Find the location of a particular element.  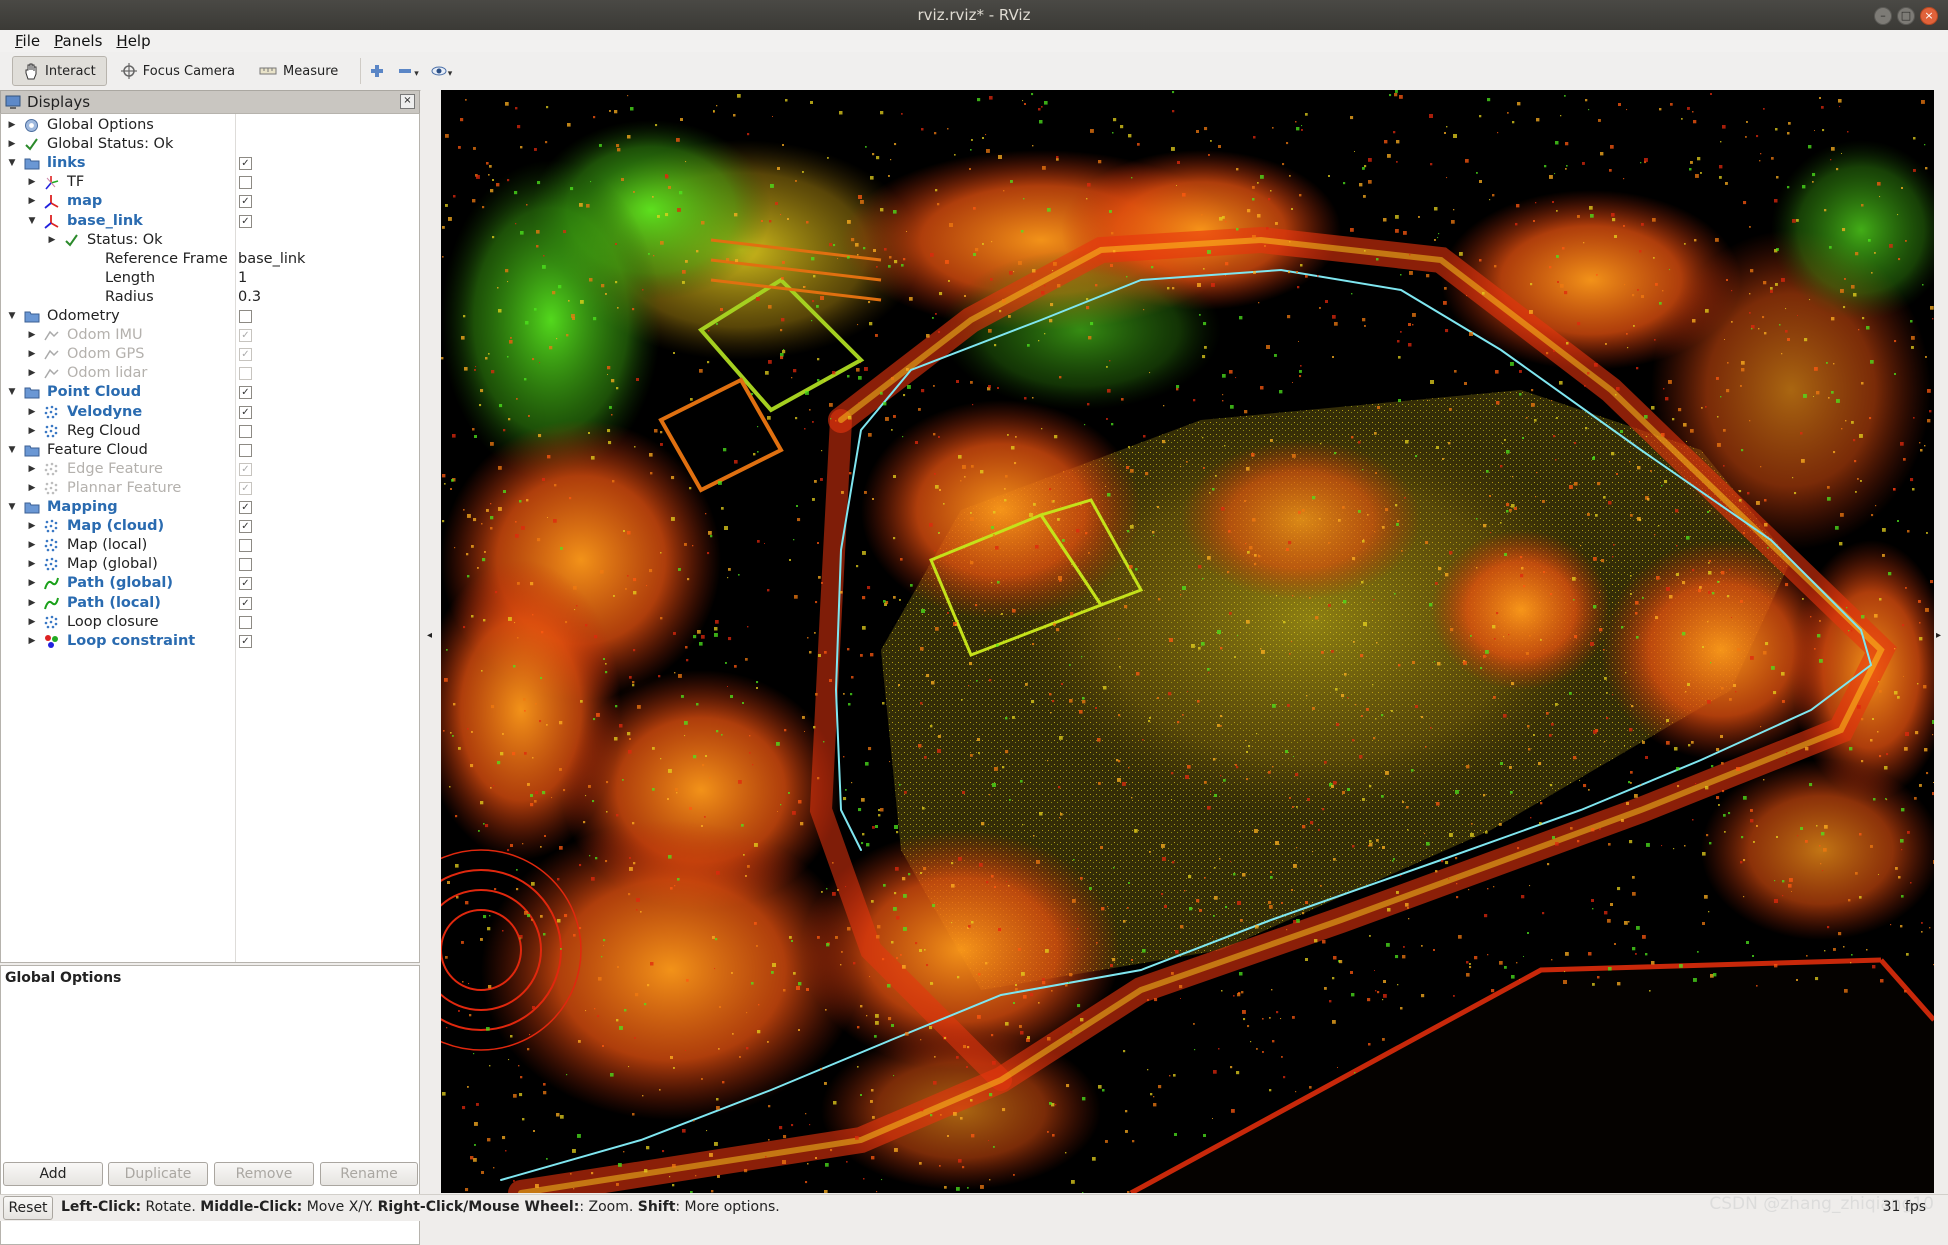

menu-panels: Panels is located at coordinates (78, 41).